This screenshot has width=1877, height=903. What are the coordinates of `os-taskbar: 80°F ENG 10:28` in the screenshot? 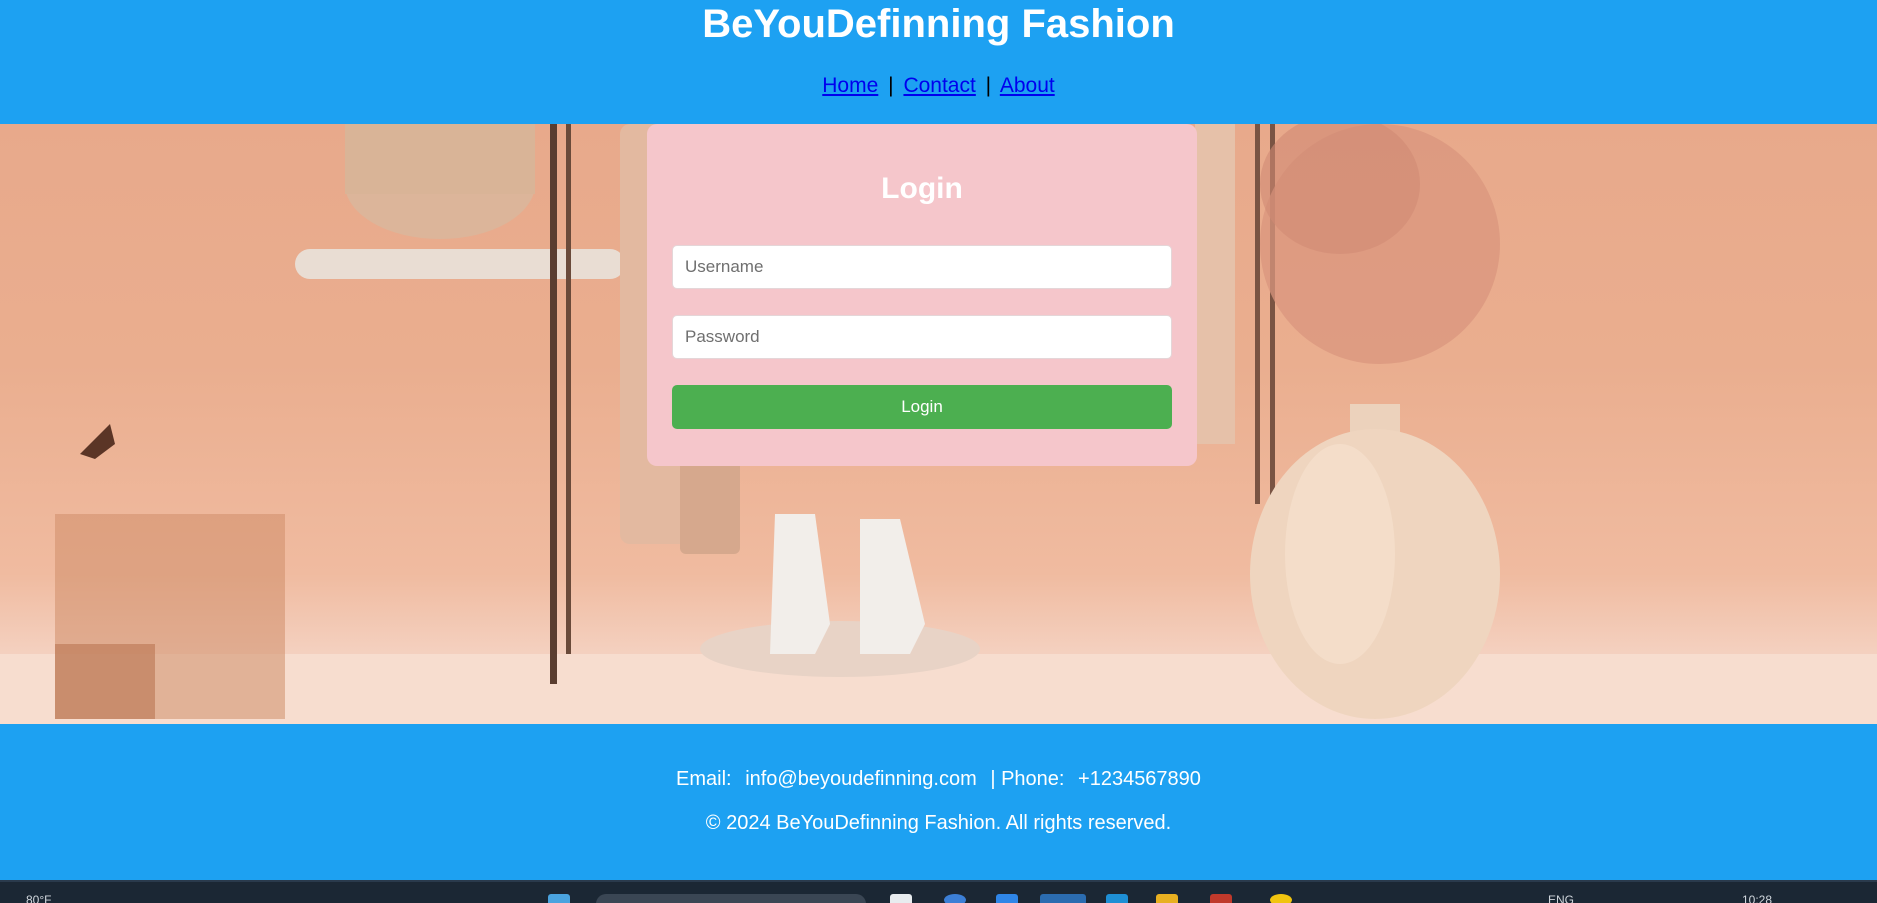 It's located at (938, 891).